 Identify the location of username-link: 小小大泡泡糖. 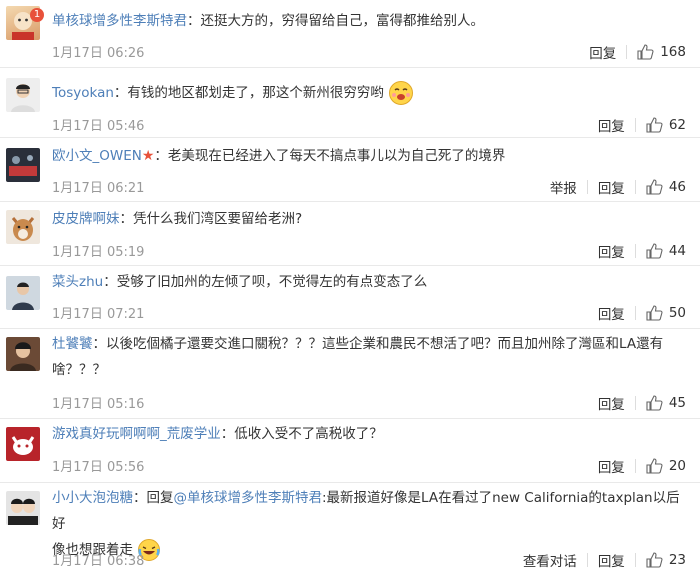
(92, 498).